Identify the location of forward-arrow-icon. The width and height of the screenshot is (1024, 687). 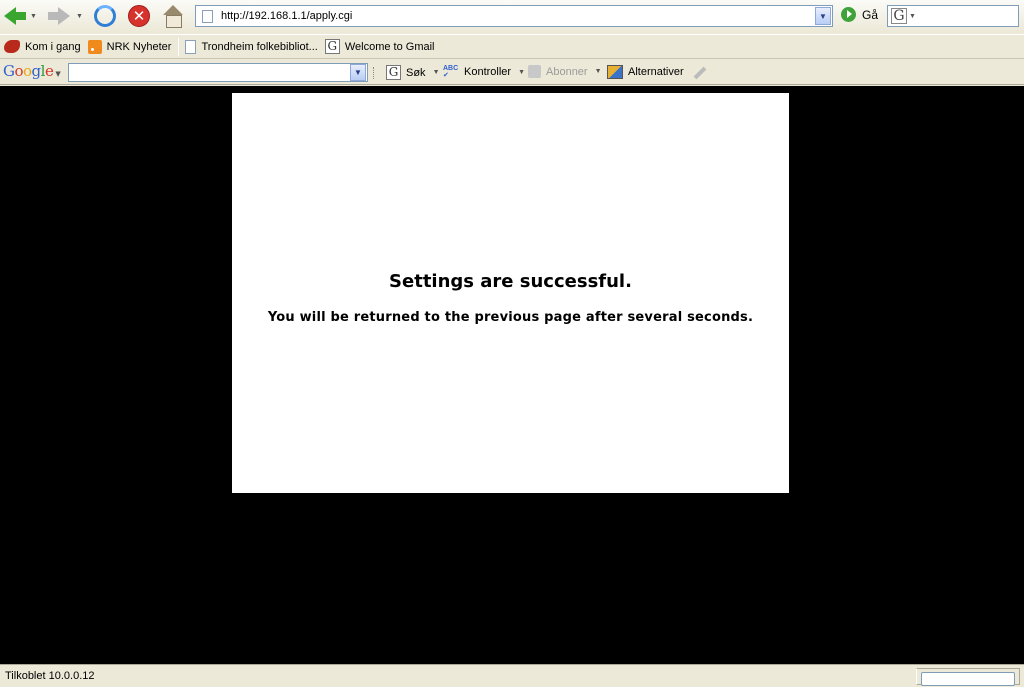
(59, 16).